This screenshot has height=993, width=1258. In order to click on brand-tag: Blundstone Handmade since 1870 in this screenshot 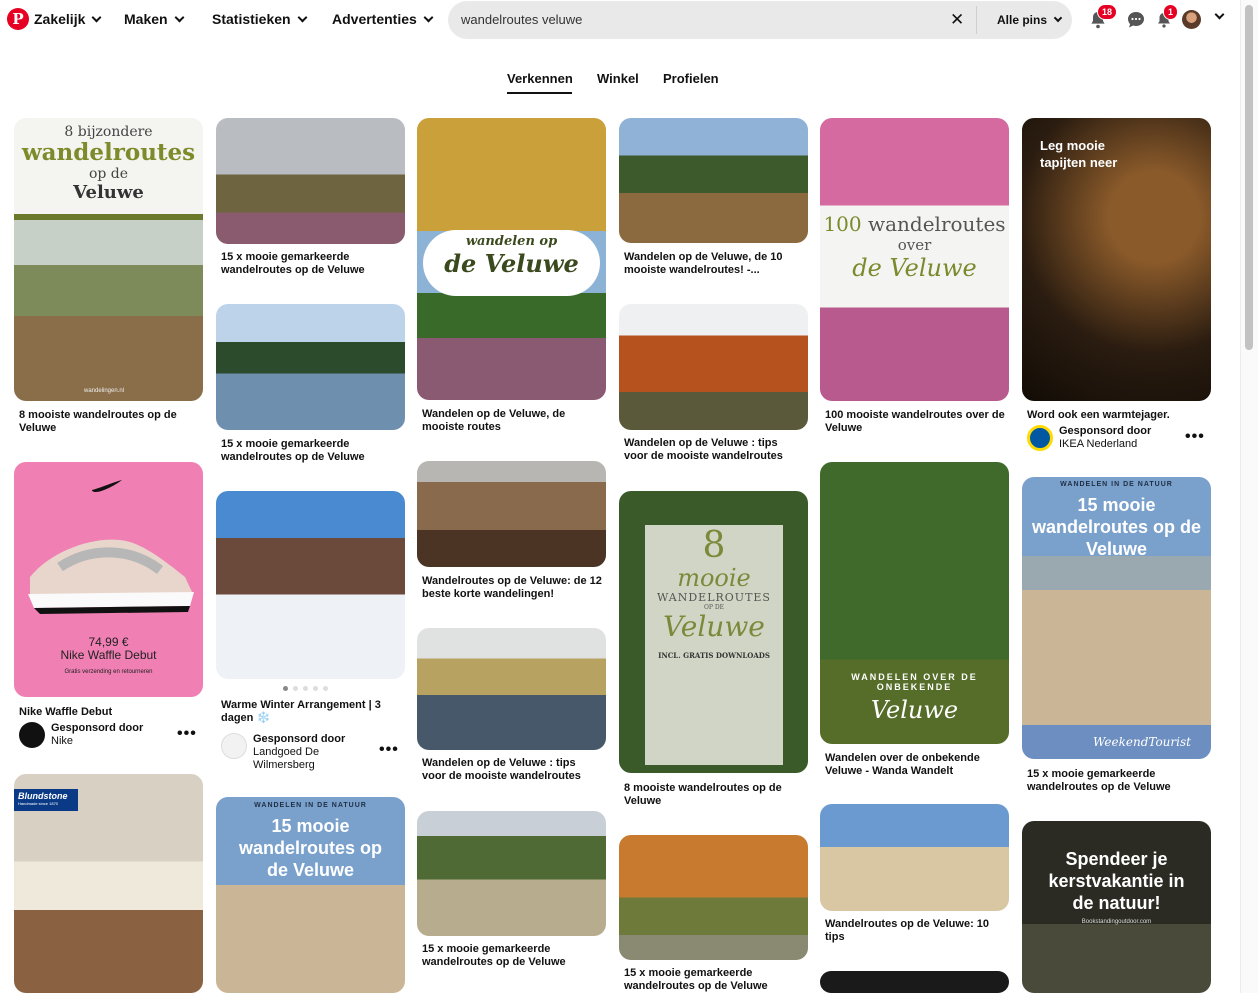, I will do `click(46, 800)`.